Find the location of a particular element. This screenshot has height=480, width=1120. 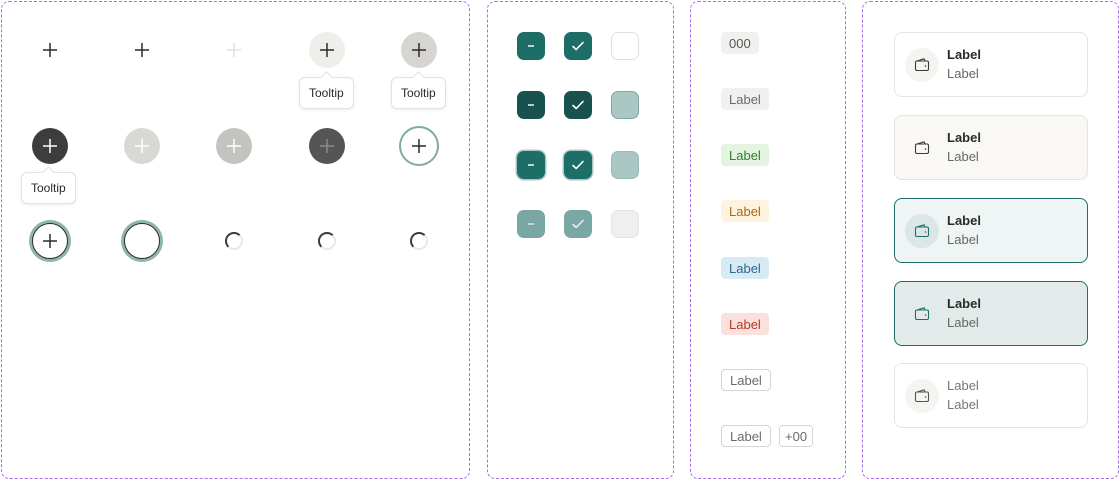

tag-success: Label is located at coordinates (745, 155).